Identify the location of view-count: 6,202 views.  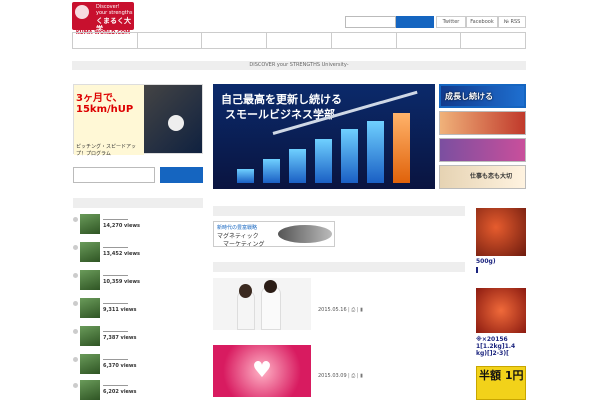
(120, 392).